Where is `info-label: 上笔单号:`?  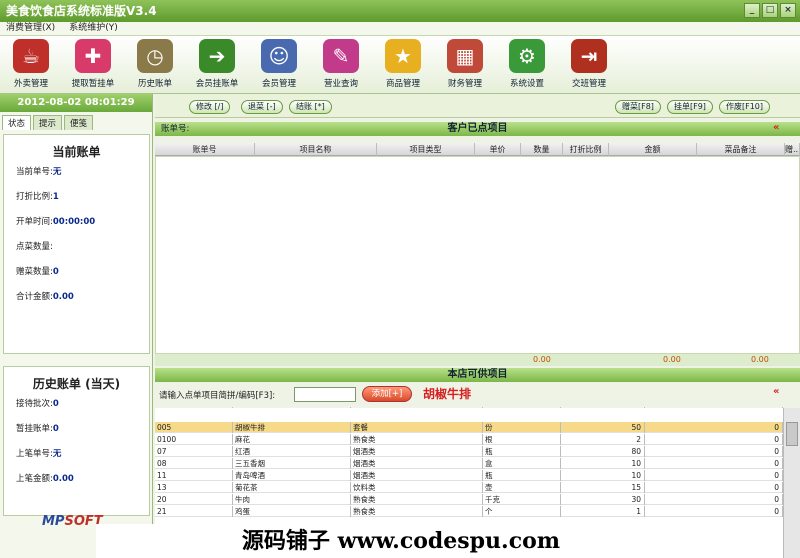
info-label: 上笔单号: is located at coordinates (34, 454).